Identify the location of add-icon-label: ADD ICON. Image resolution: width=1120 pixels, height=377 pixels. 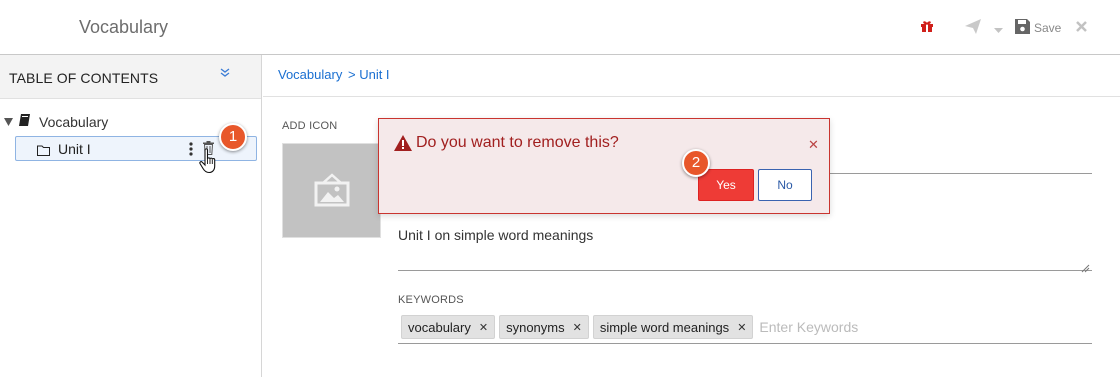
(310, 126).